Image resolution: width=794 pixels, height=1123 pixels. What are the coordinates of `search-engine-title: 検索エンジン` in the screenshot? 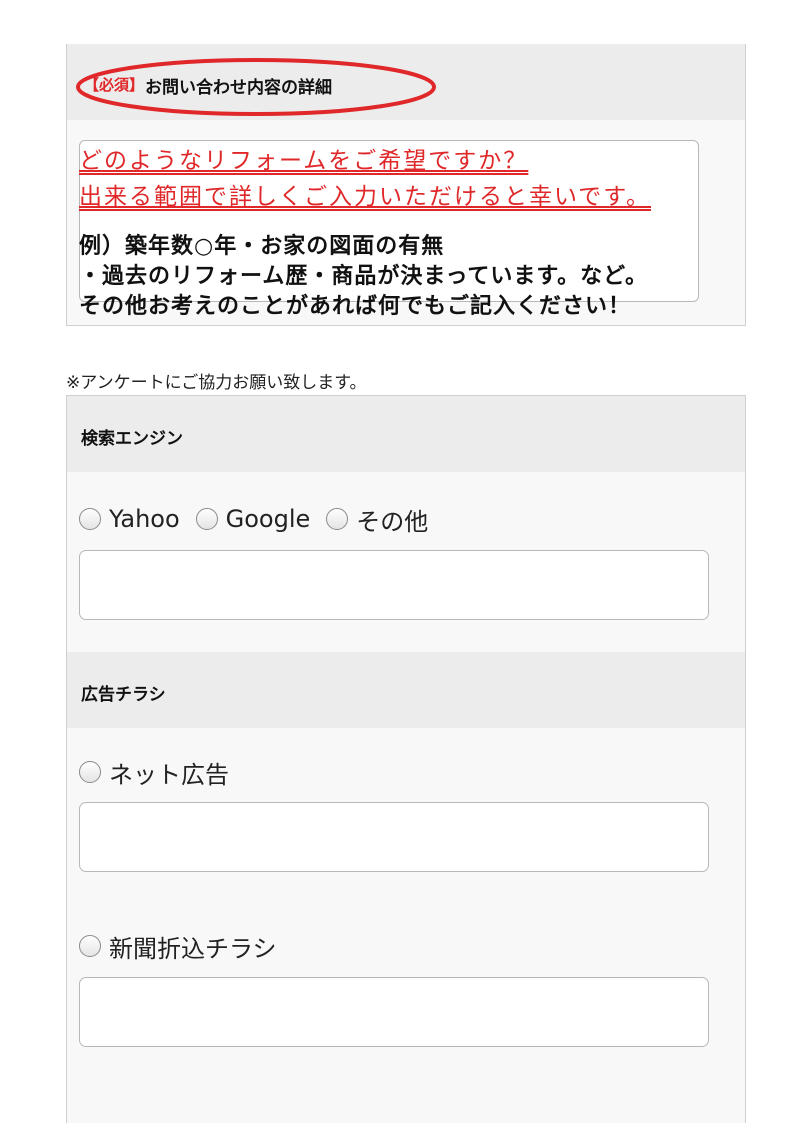 It's located at (132, 439).